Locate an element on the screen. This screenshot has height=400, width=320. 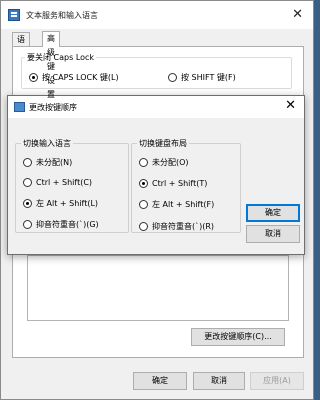
keyboard-layout-option-grave: 抑音符重音(`)(R) is located at coordinates (176, 226).